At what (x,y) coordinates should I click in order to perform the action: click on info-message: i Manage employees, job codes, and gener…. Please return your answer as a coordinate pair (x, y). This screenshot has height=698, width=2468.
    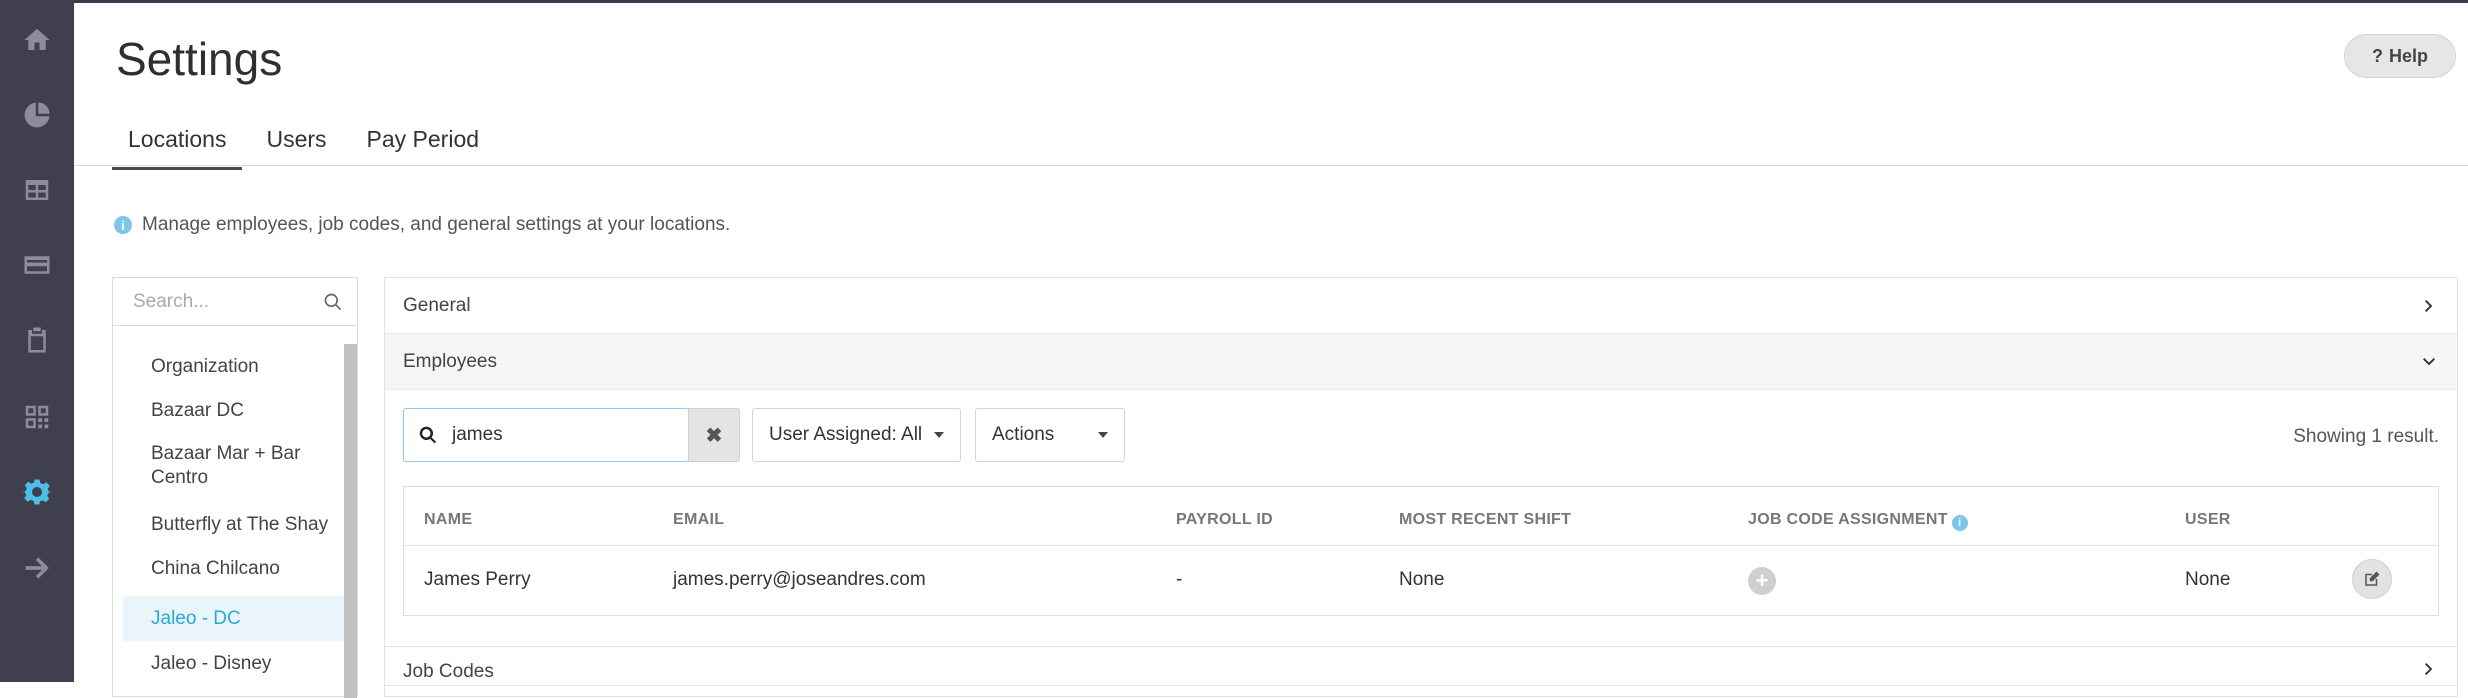
    Looking at the image, I should click on (422, 225).